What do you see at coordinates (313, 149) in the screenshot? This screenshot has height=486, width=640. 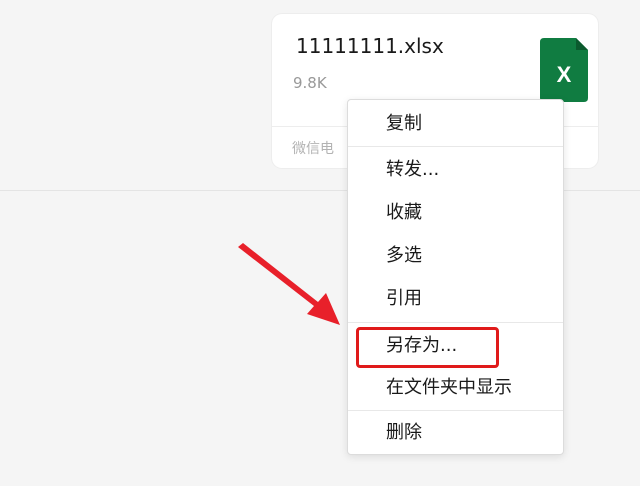 I see `file-source-label: 微信电` at bounding box center [313, 149].